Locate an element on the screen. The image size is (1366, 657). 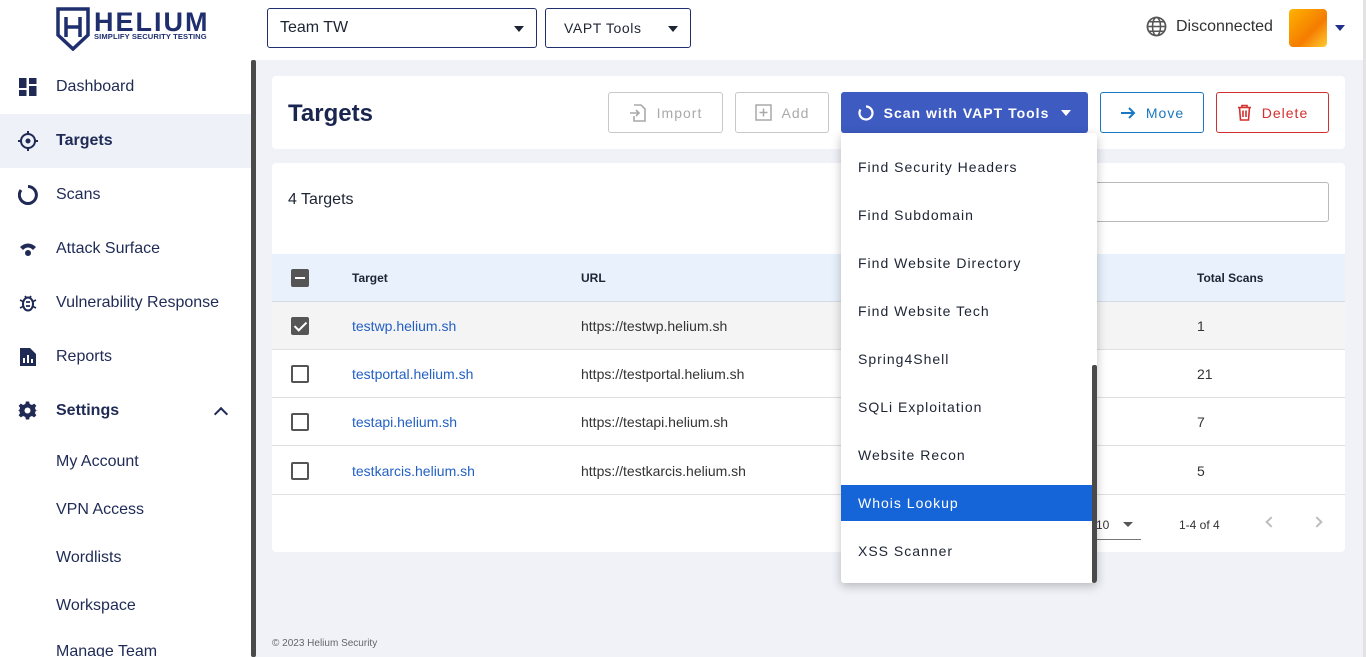
chevron-up-icon is located at coordinates (221, 414).